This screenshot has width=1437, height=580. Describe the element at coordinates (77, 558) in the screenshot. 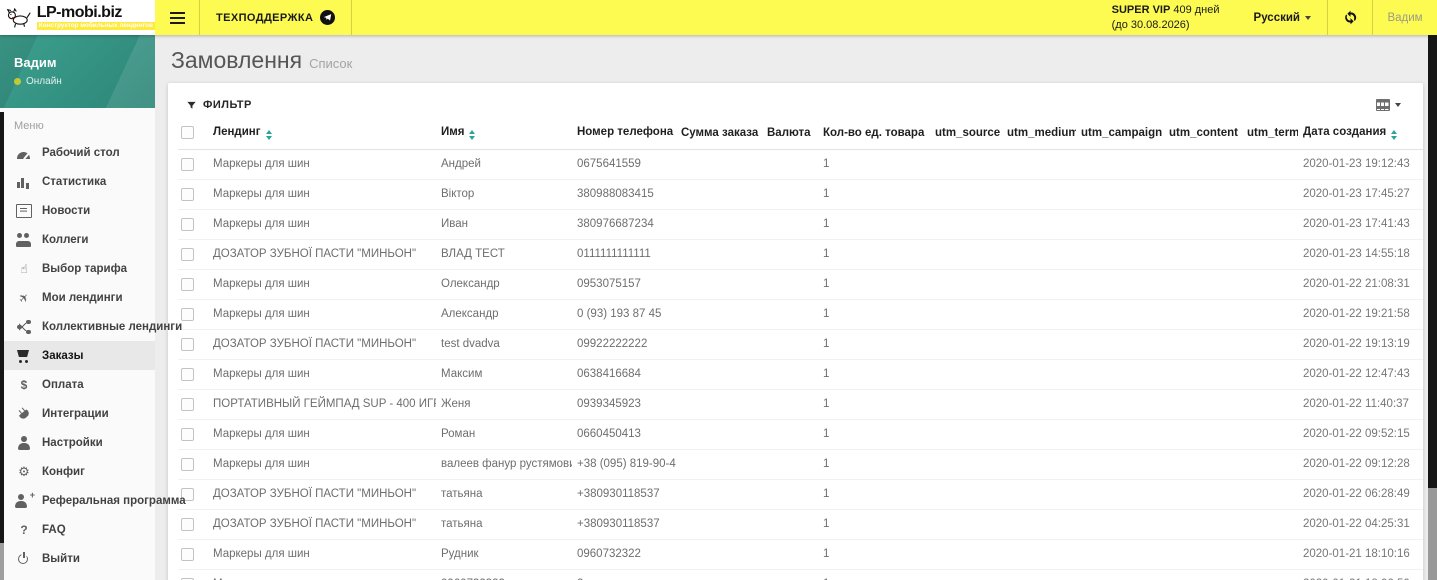

I see `sidebar-item-logout: Выйти` at that location.